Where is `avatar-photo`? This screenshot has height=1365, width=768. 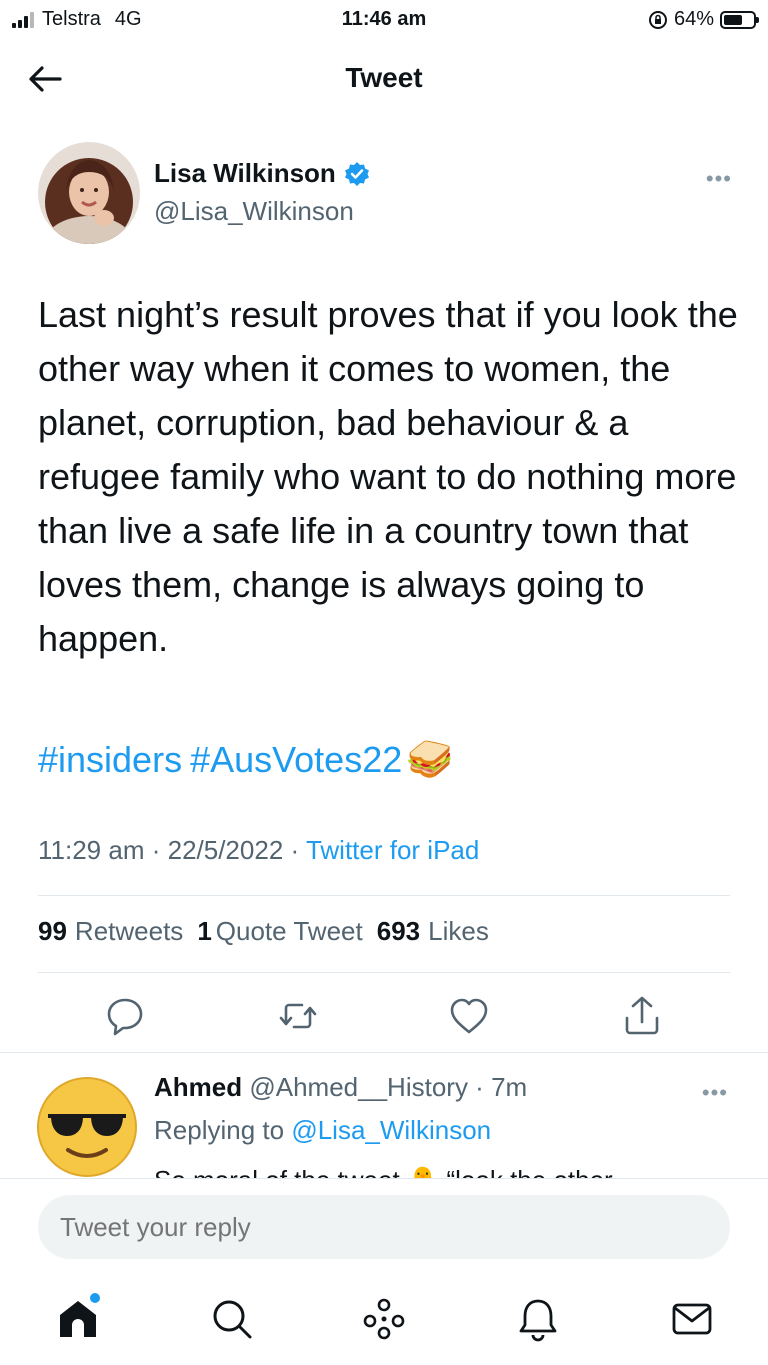 avatar-photo is located at coordinates (89, 193).